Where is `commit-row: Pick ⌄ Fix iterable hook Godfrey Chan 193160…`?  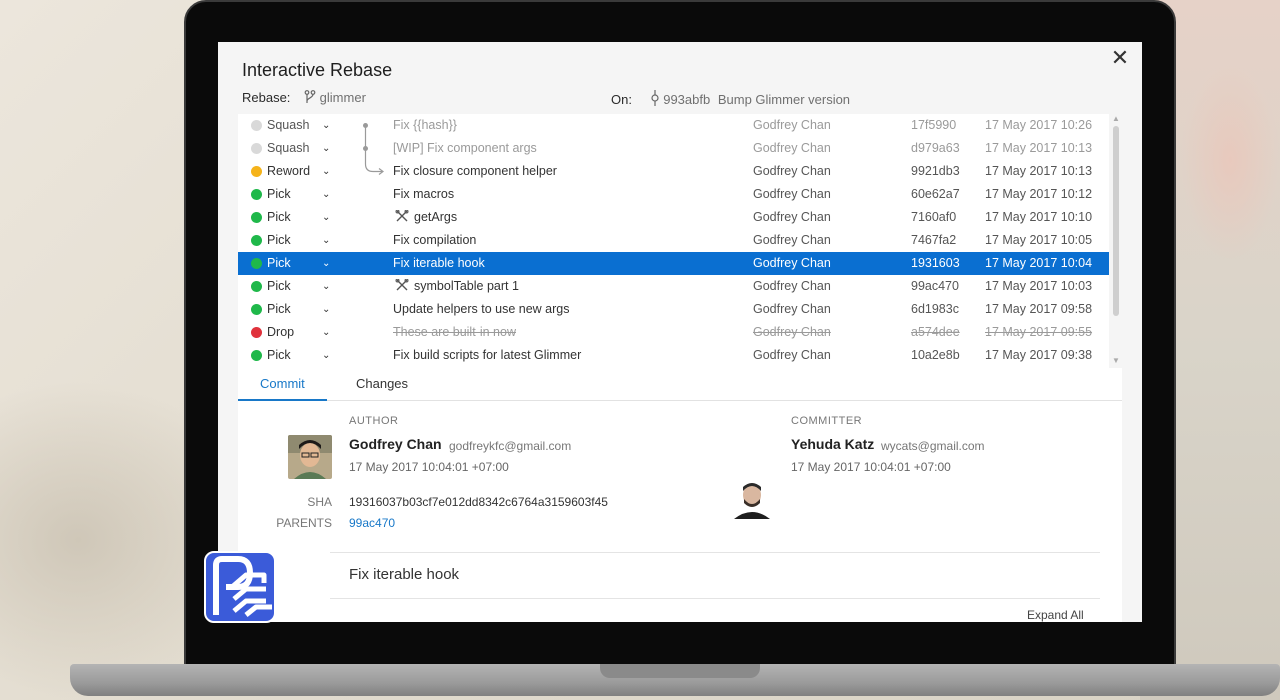 commit-row: Pick ⌄ Fix iterable hook Godfrey Chan 193160… is located at coordinates (673, 263).